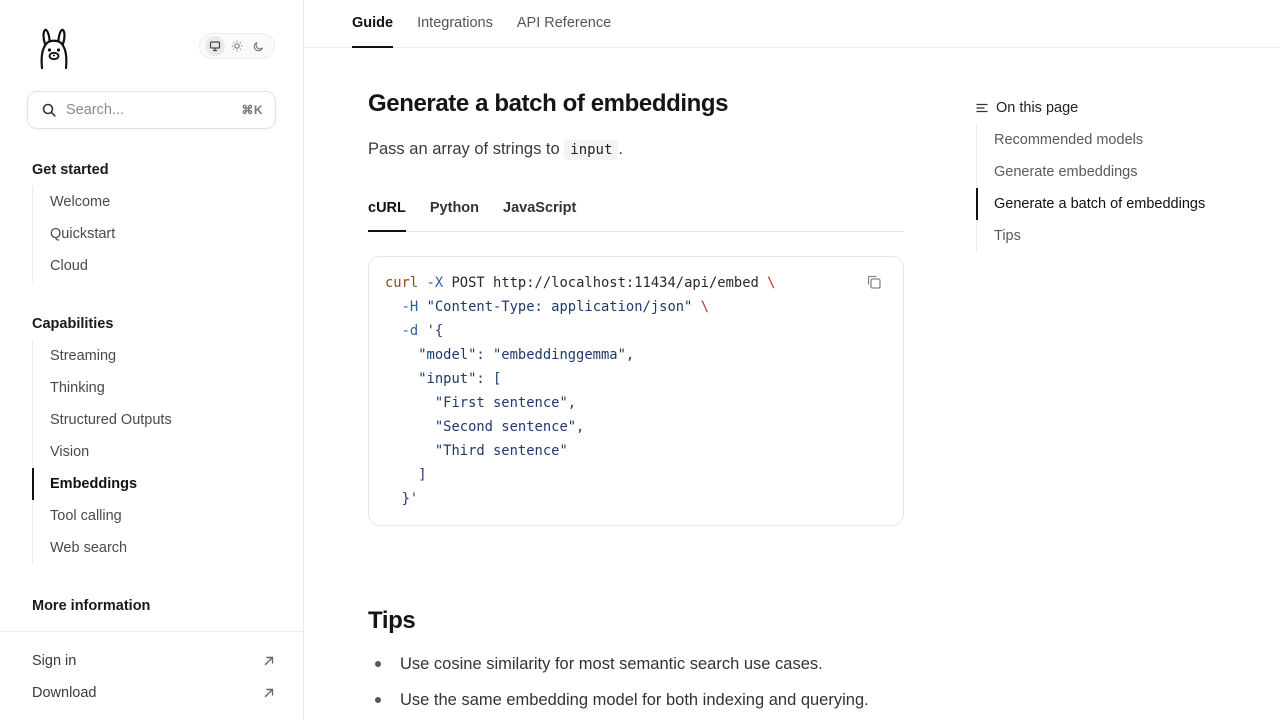 The height and width of the screenshot is (720, 1280). I want to click on moon-icon, so click(258, 46).